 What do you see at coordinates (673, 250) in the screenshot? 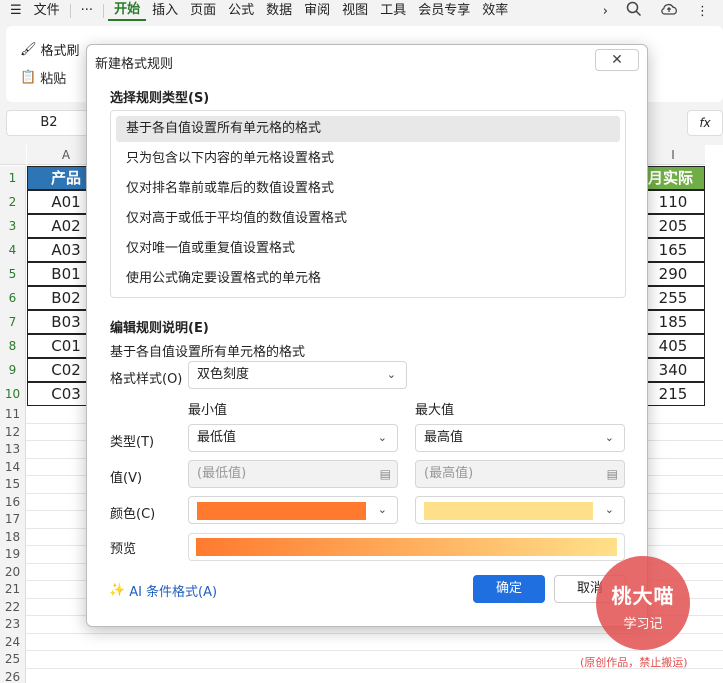
I see `table-cell: 165` at bounding box center [673, 250].